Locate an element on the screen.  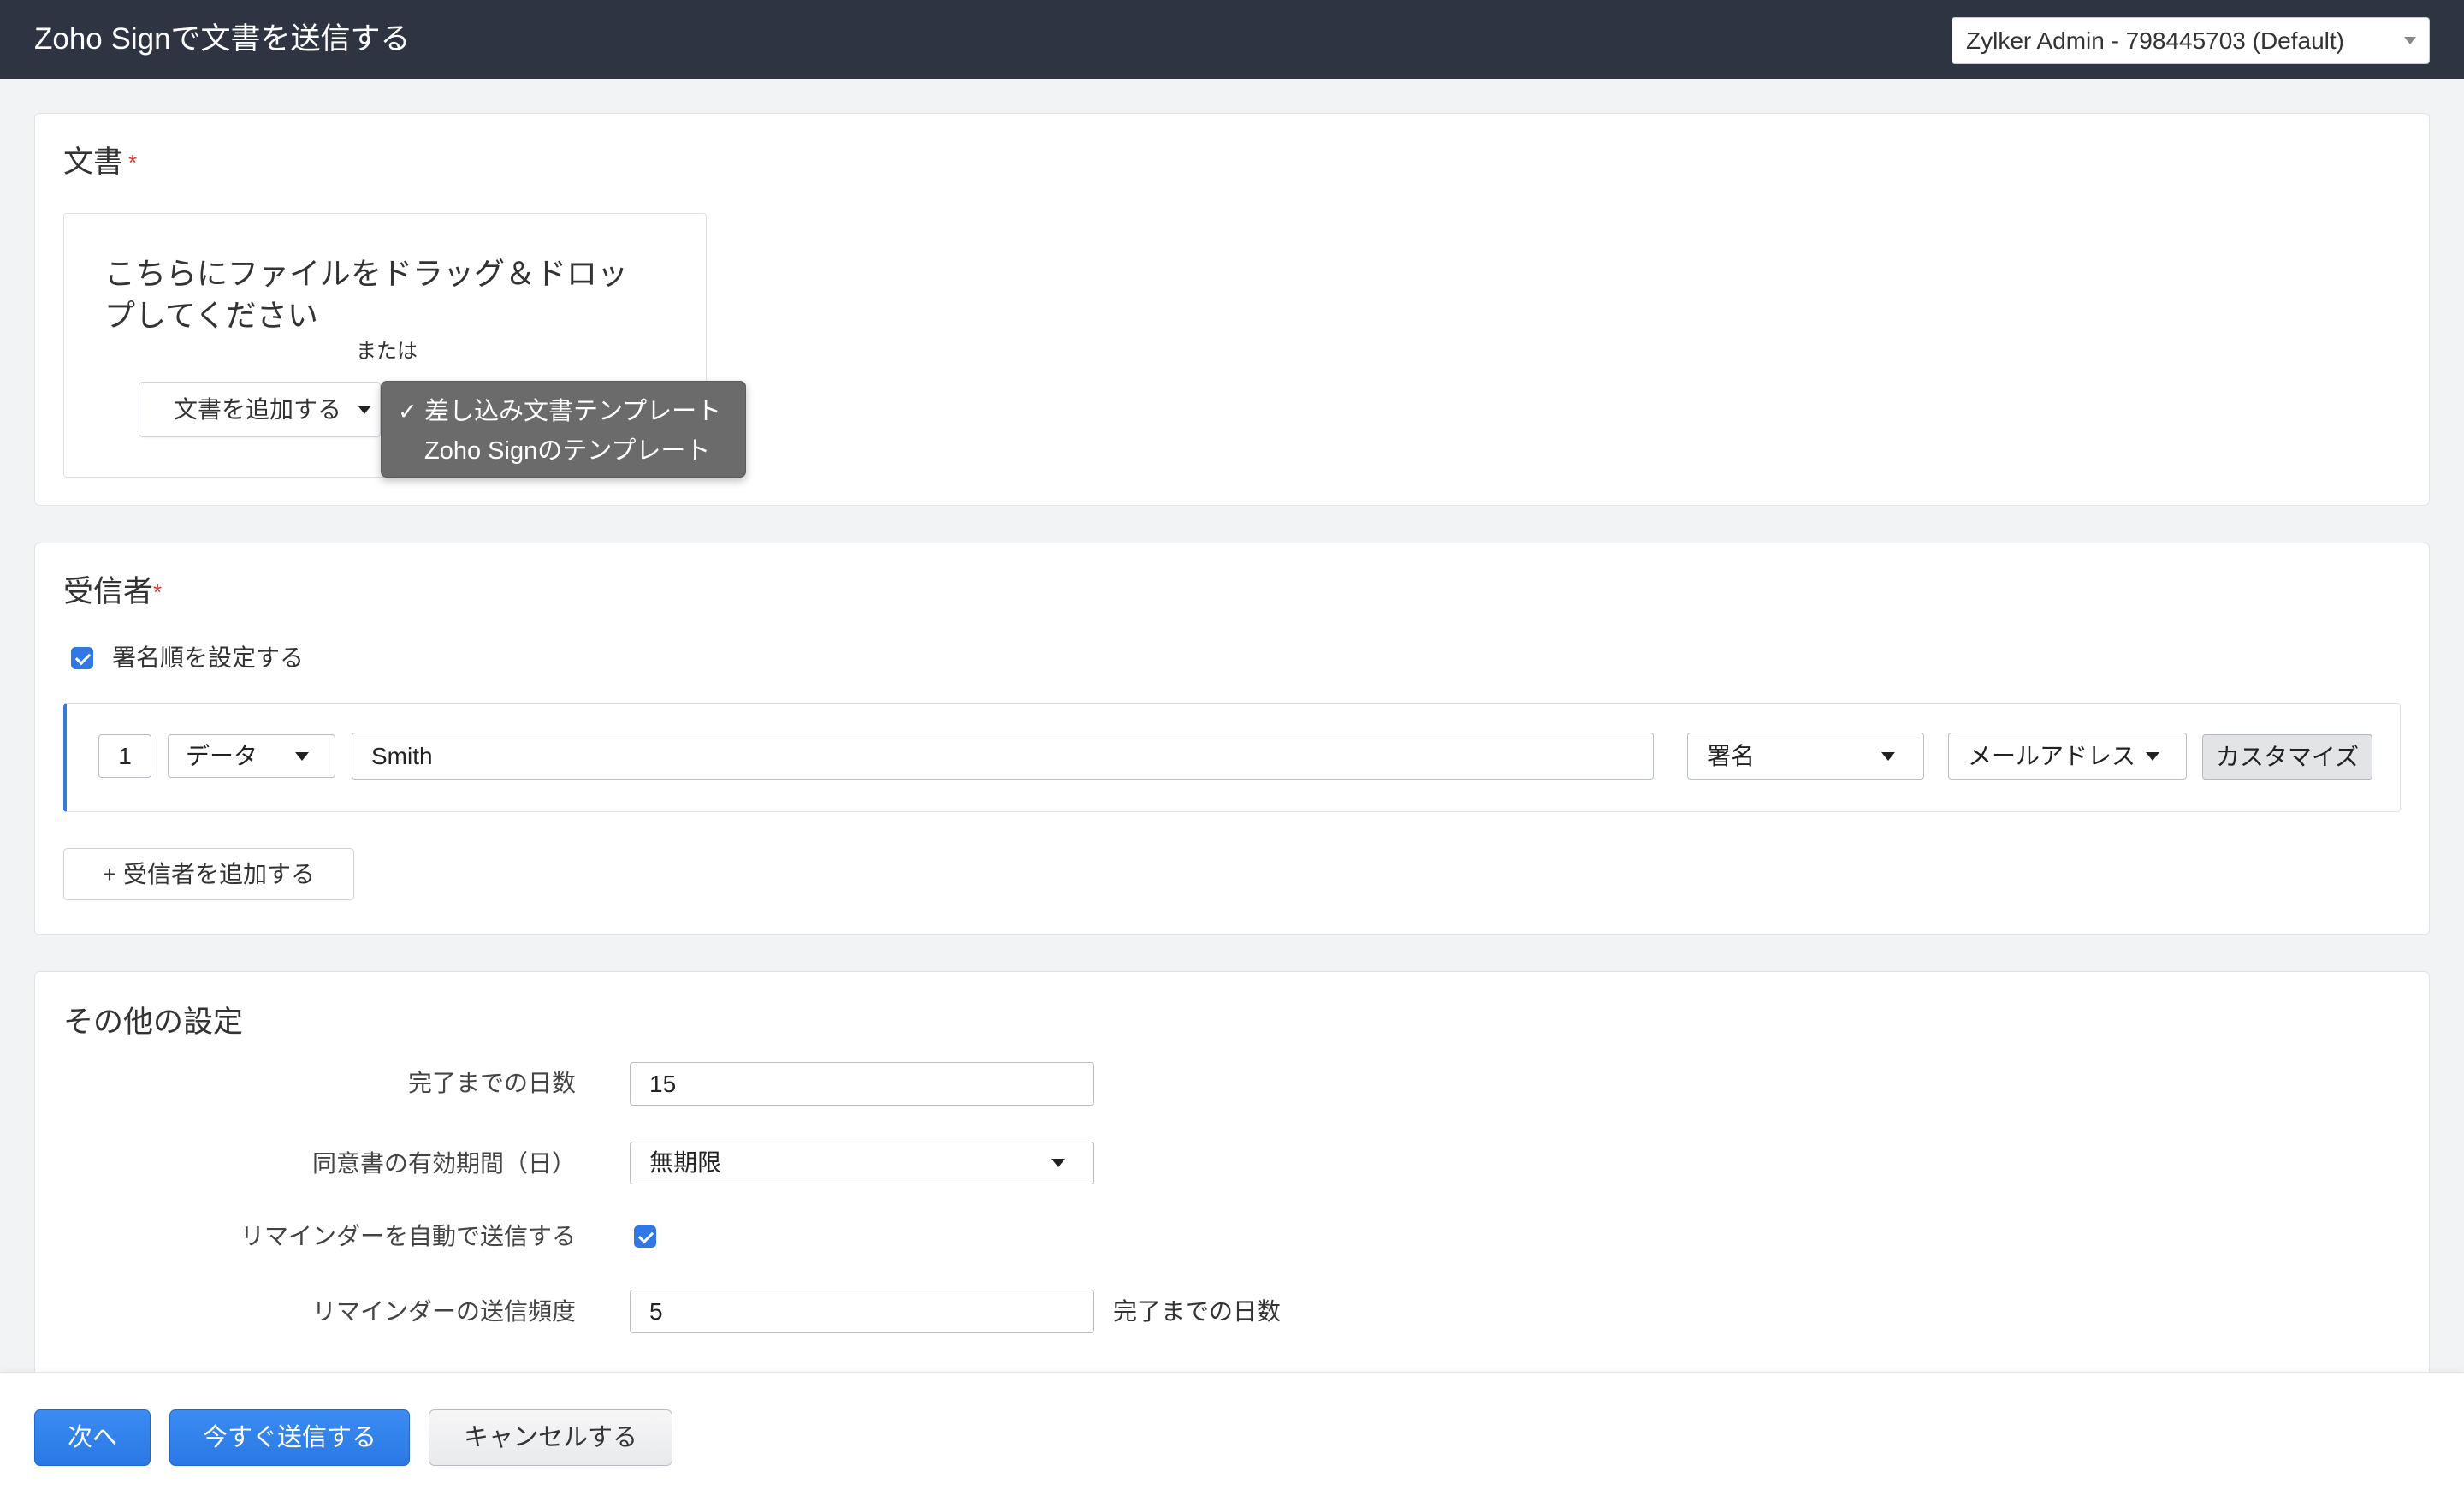
page-title: Zoho Signで文書を送信する is located at coordinates (222, 39).